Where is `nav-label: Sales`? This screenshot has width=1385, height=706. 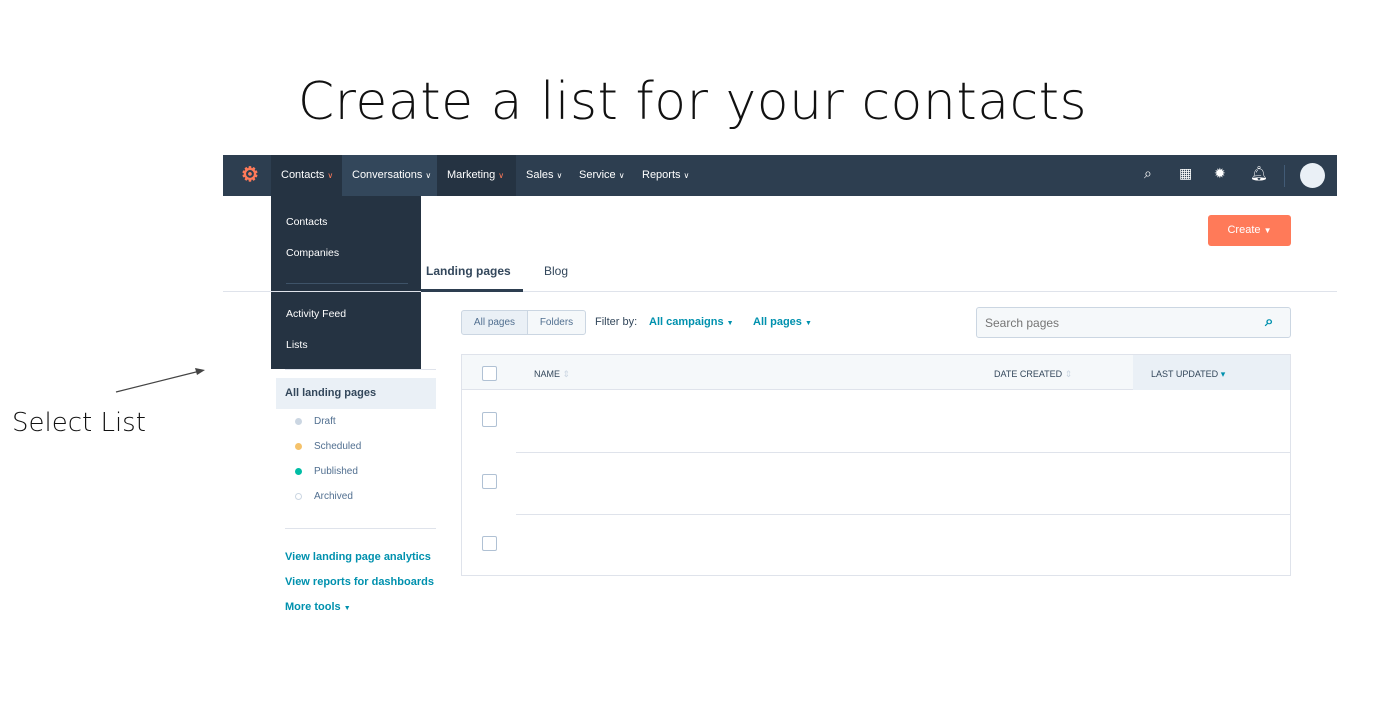
nav-label: Sales is located at coordinates (540, 175).